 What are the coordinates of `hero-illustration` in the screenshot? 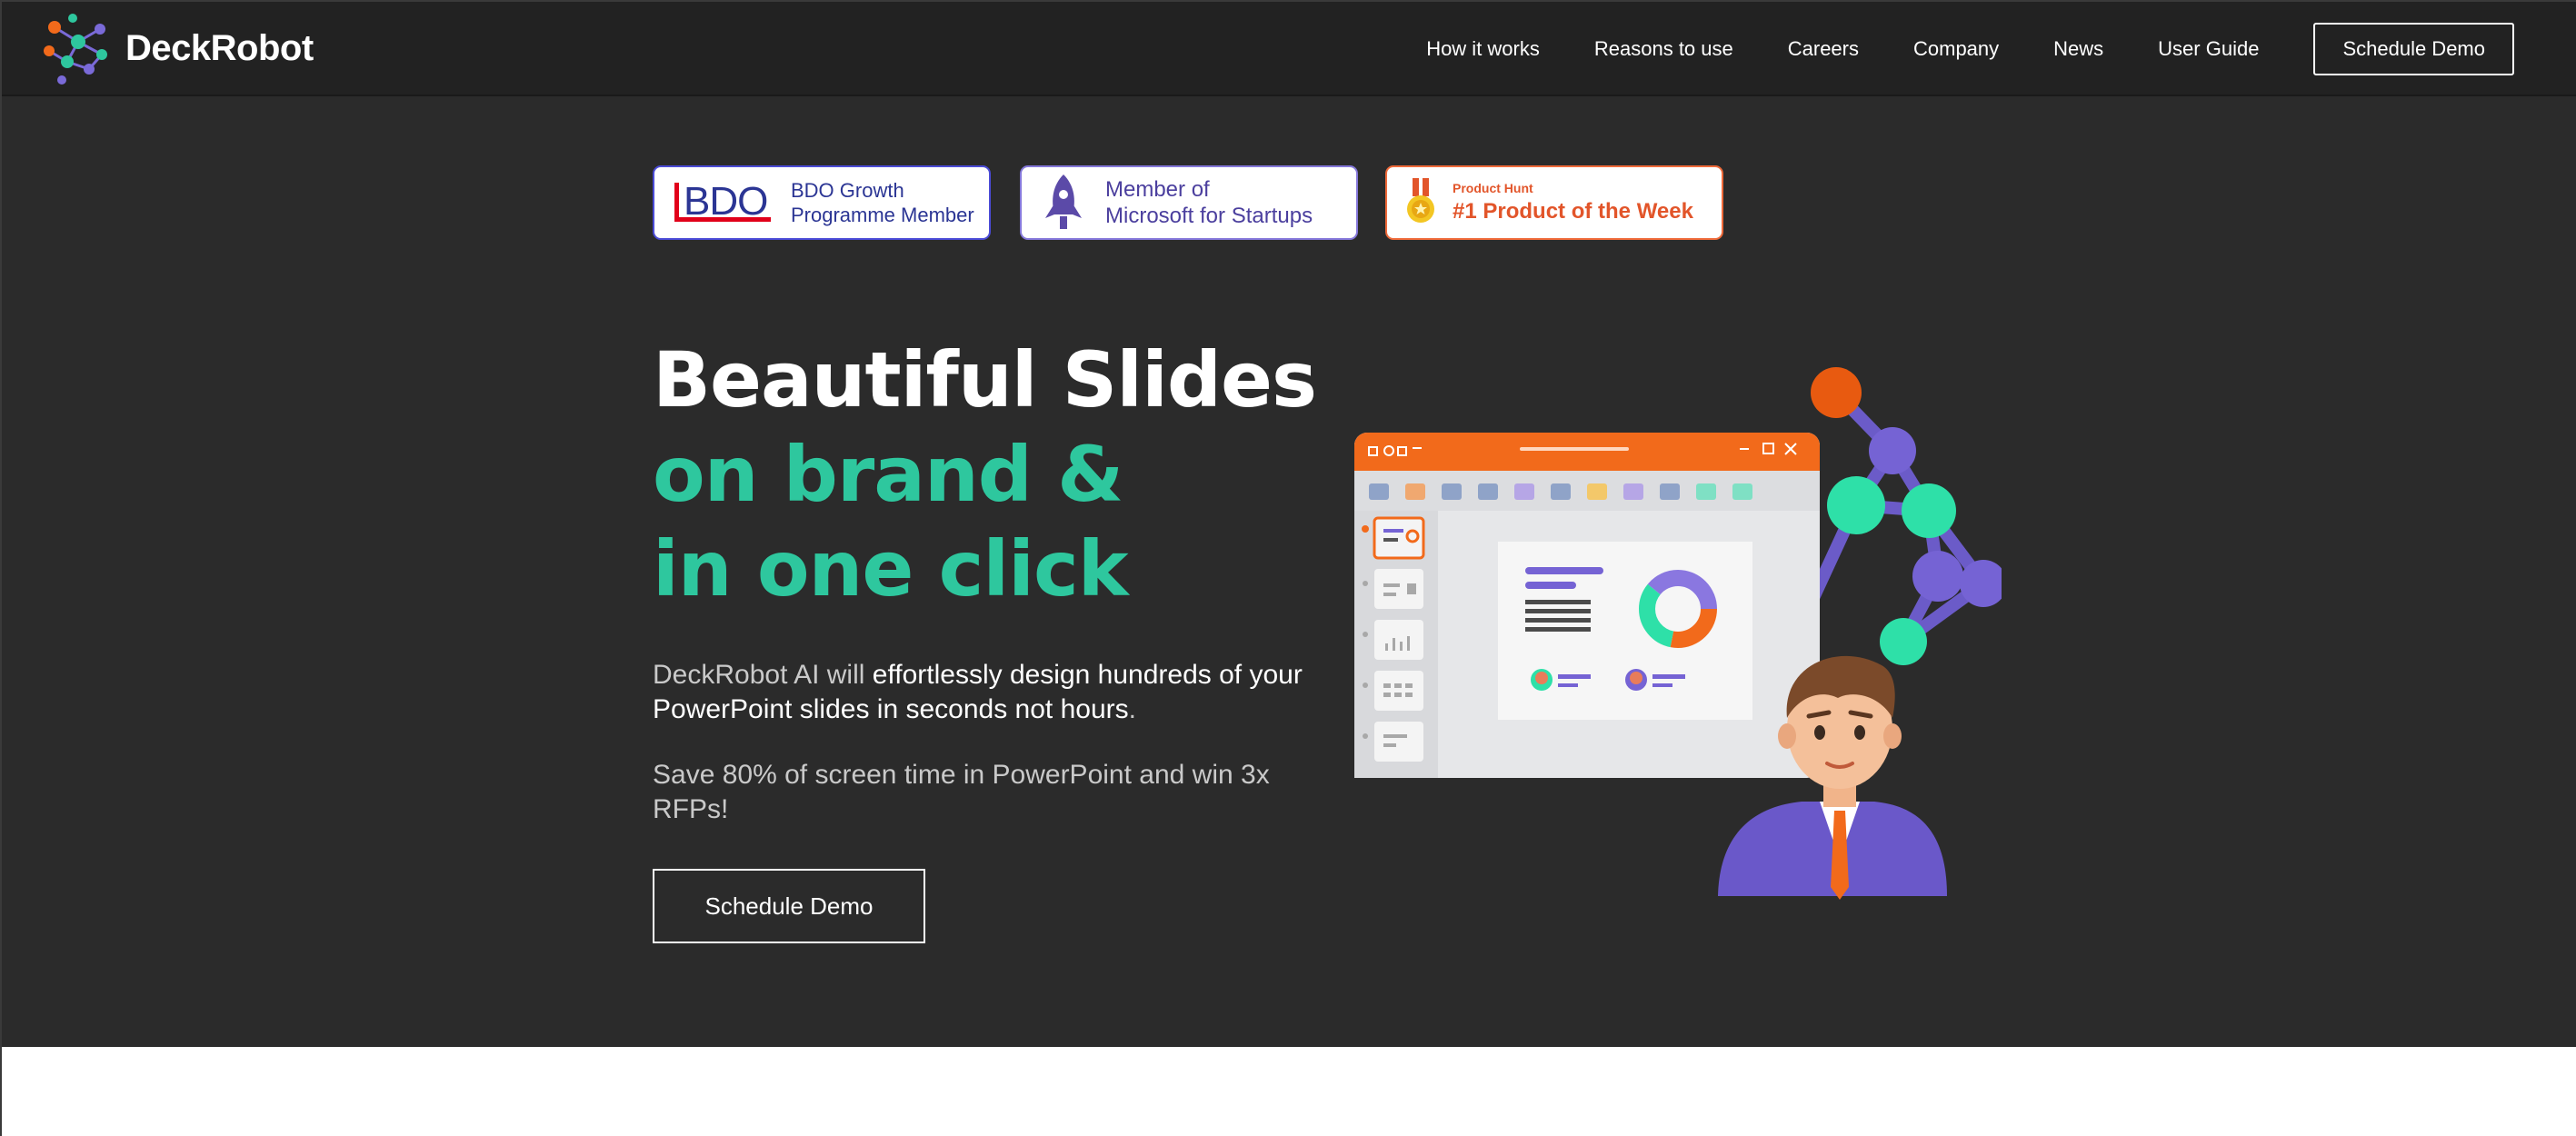 It's located at (1678, 633).